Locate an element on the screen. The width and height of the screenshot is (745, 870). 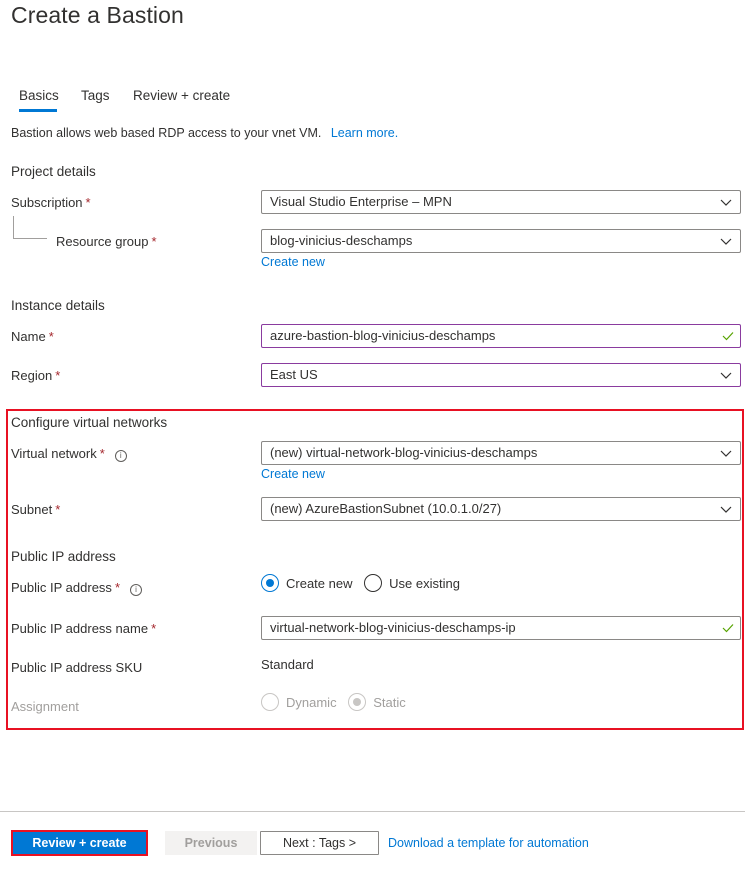
create-new-radio-label: Create new is located at coordinates (319, 583).